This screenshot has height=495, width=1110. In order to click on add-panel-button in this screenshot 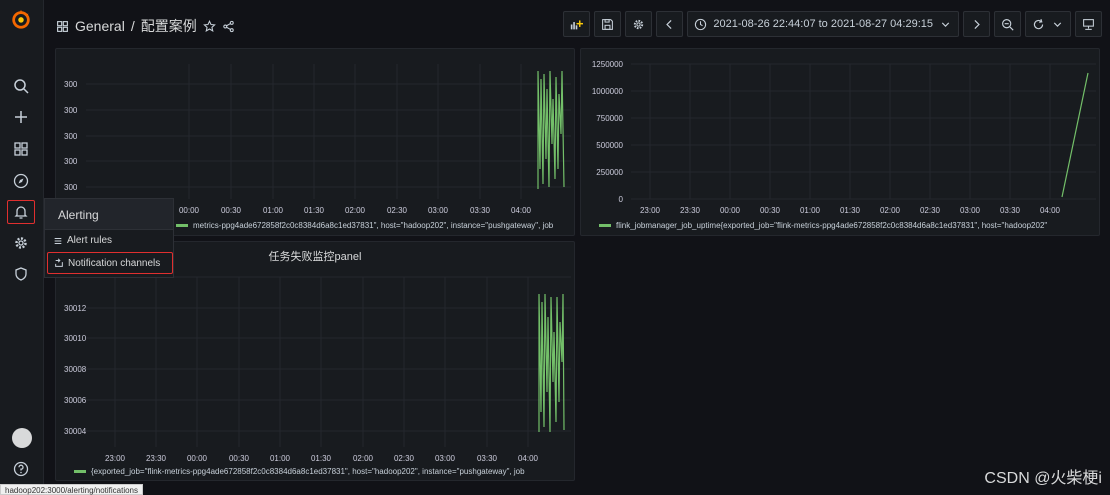, I will do `click(577, 24)`.